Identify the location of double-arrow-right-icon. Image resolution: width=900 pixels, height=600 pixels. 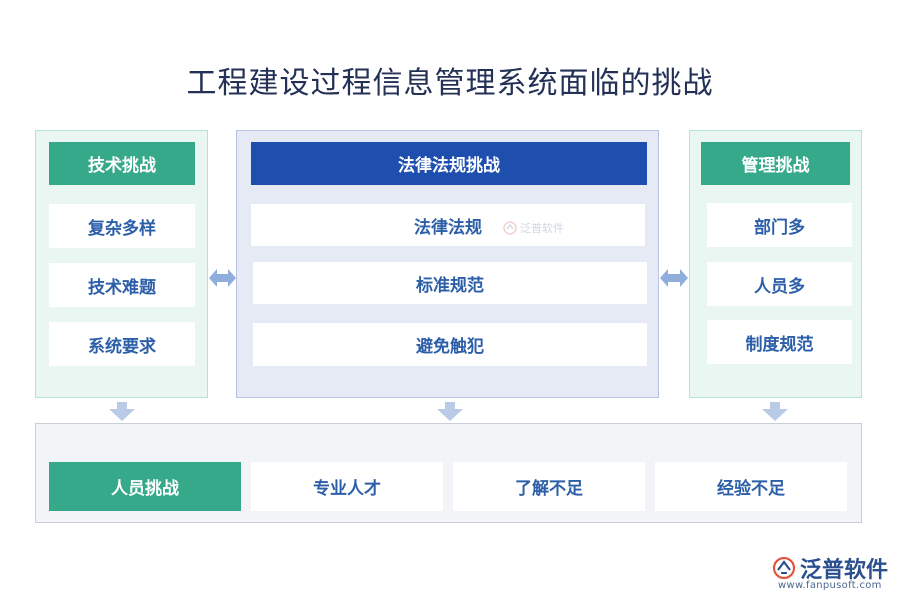
(674, 278).